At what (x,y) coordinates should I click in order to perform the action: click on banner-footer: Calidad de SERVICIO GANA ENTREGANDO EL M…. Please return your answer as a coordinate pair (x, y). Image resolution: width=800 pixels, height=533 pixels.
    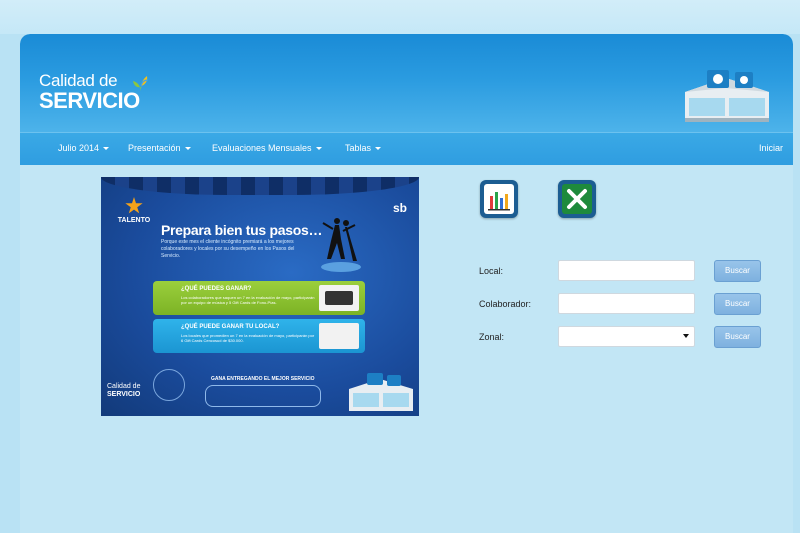
    Looking at the image, I should click on (260, 390).